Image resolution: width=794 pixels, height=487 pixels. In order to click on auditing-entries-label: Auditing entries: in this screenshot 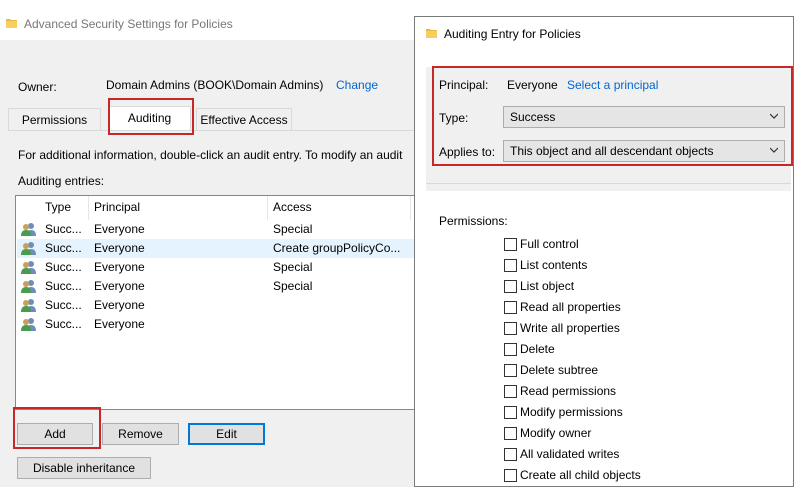, I will do `click(61, 181)`.